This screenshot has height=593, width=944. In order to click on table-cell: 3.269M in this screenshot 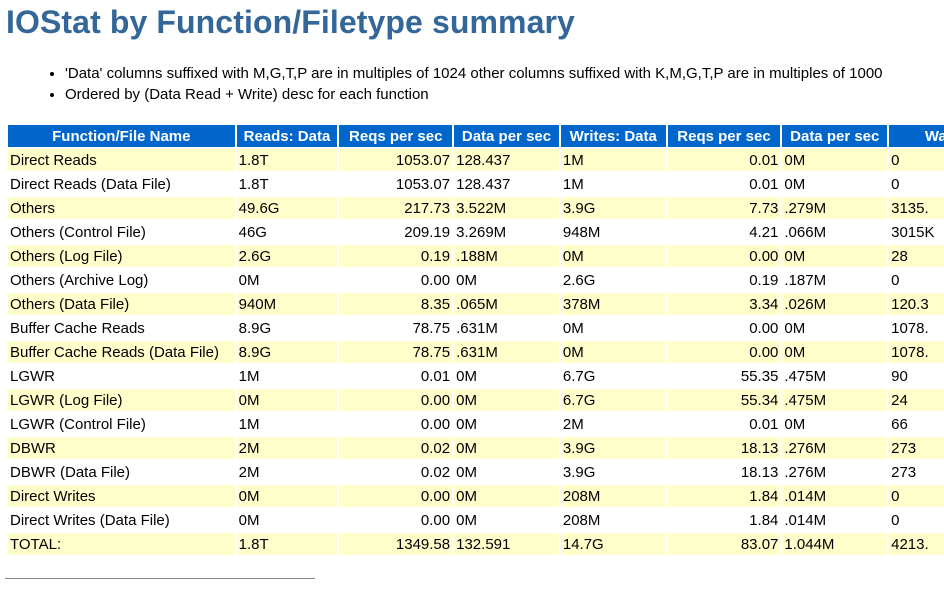, I will do `click(506, 232)`.